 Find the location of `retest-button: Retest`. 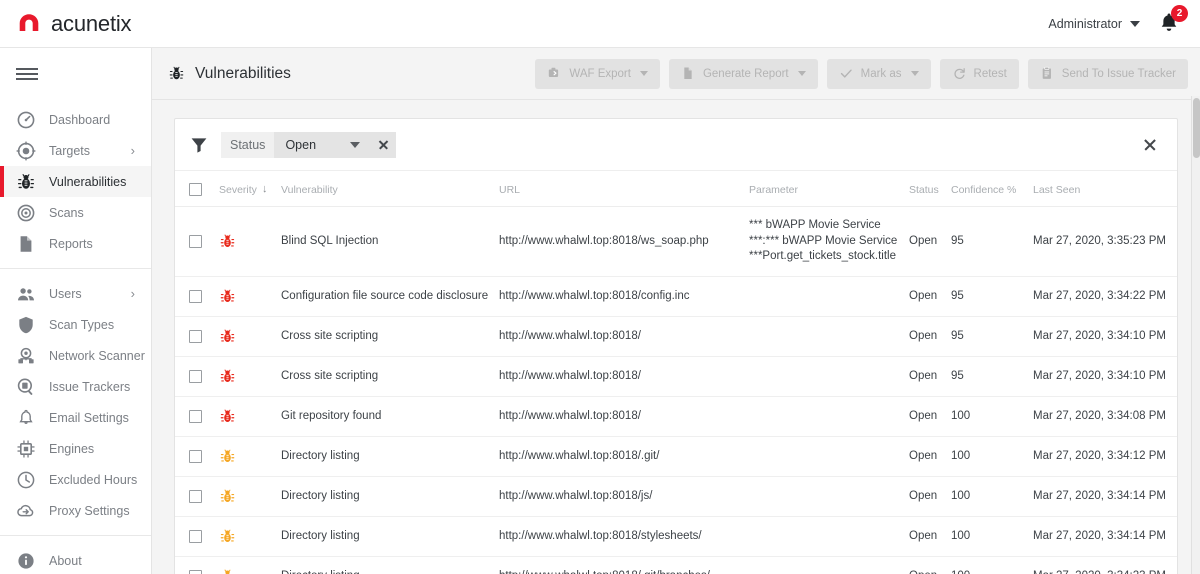

retest-button: Retest is located at coordinates (979, 73).